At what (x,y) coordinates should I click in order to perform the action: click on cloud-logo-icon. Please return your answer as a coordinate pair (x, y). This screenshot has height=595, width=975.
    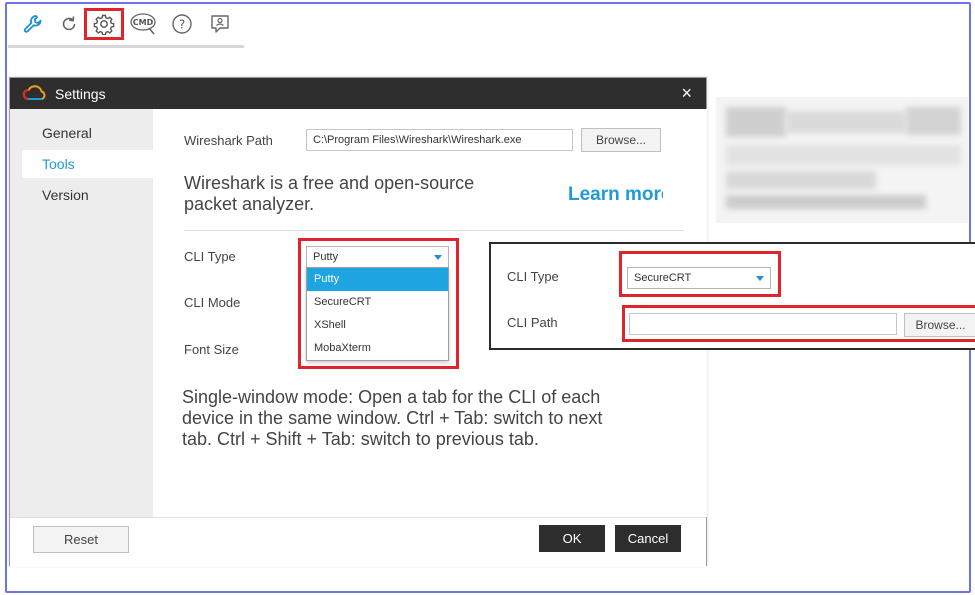
    Looking at the image, I should click on (35, 95).